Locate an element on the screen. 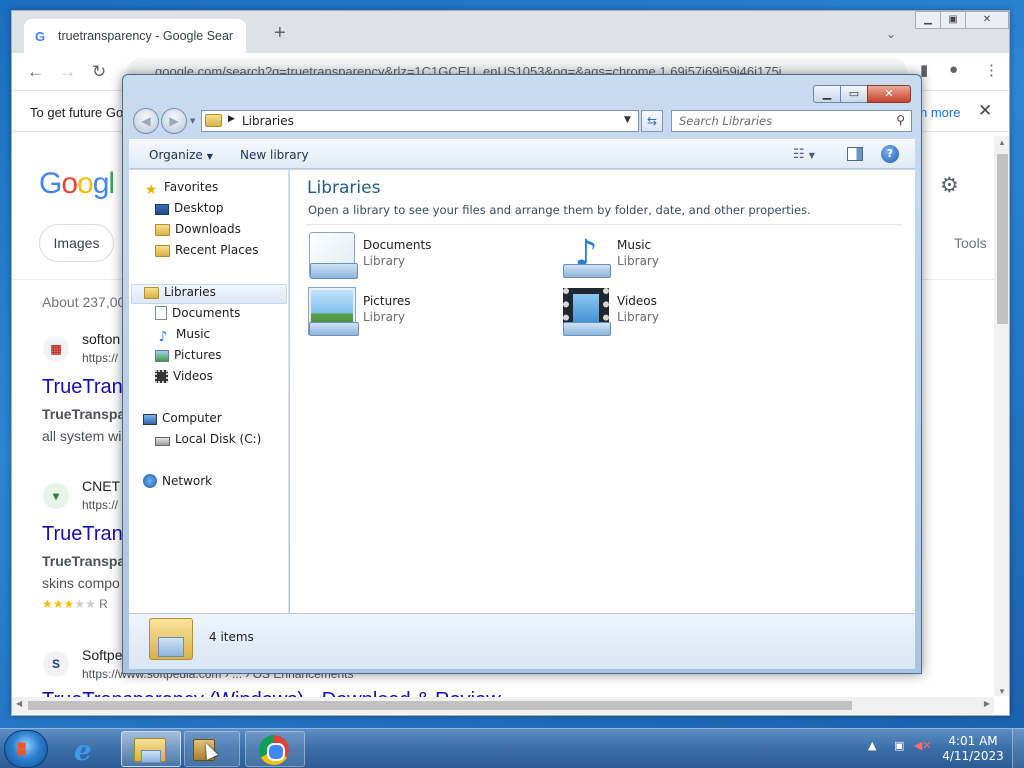 Image resolution: width=1024 pixels, height=768 pixels. library-type: Library is located at coordinates (384, 261).